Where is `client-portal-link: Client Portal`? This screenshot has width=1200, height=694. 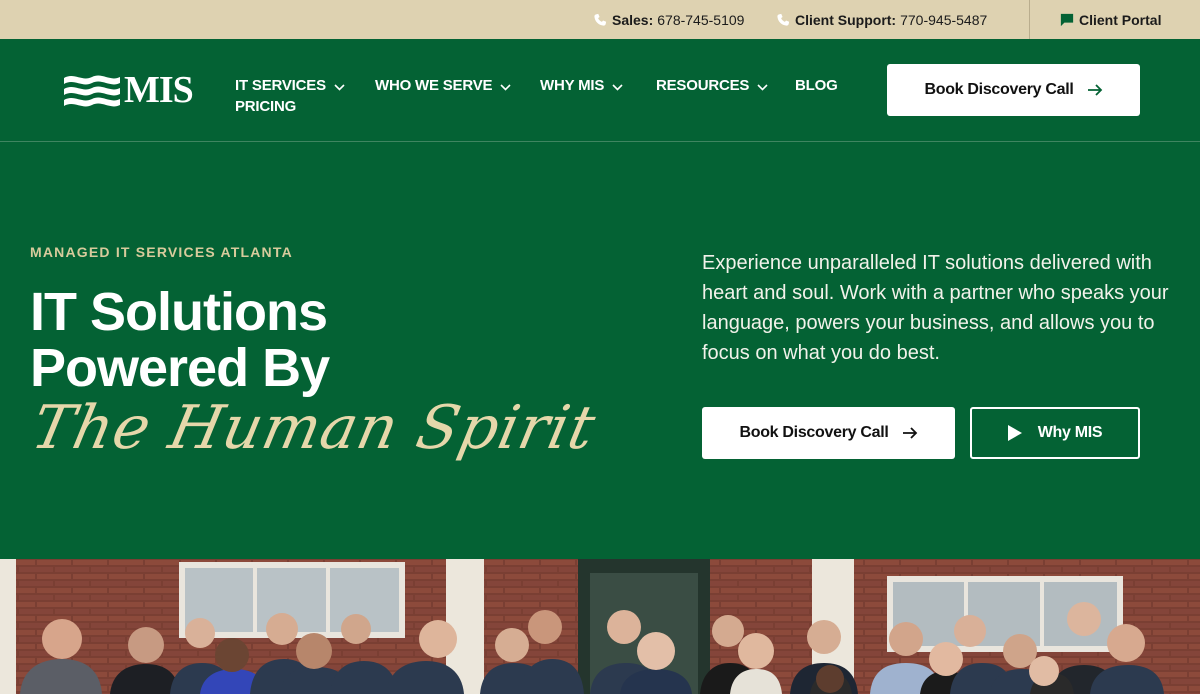
client-portal-link: Client Portal is located at coordinates (1110, 19).